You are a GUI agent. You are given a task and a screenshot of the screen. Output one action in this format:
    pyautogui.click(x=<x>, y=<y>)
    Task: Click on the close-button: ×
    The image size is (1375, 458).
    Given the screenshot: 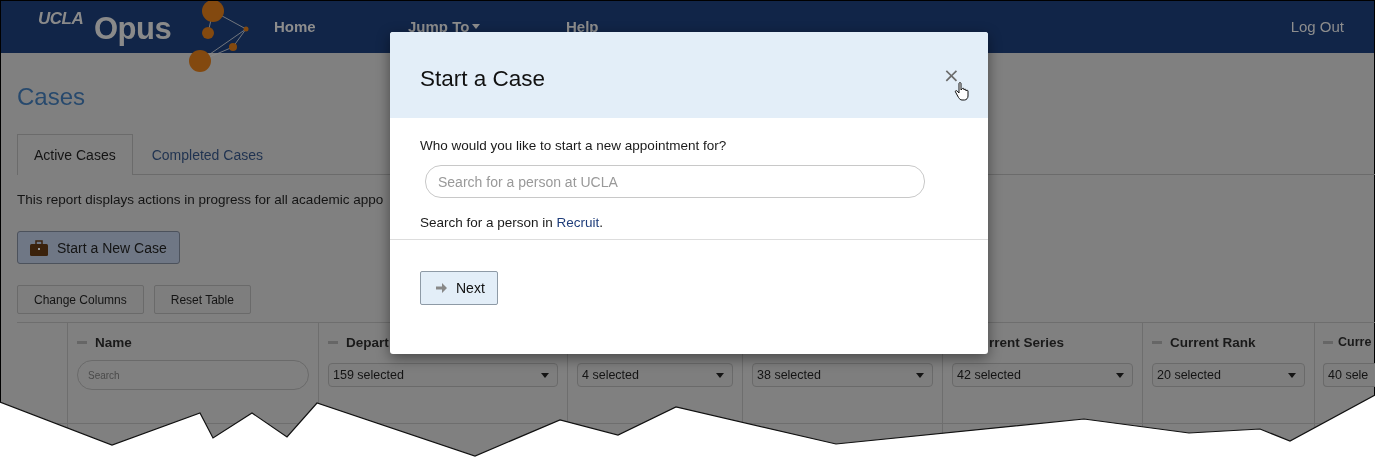 What is the action you would take?
    pyautogui.click(x=951, y=75)
    